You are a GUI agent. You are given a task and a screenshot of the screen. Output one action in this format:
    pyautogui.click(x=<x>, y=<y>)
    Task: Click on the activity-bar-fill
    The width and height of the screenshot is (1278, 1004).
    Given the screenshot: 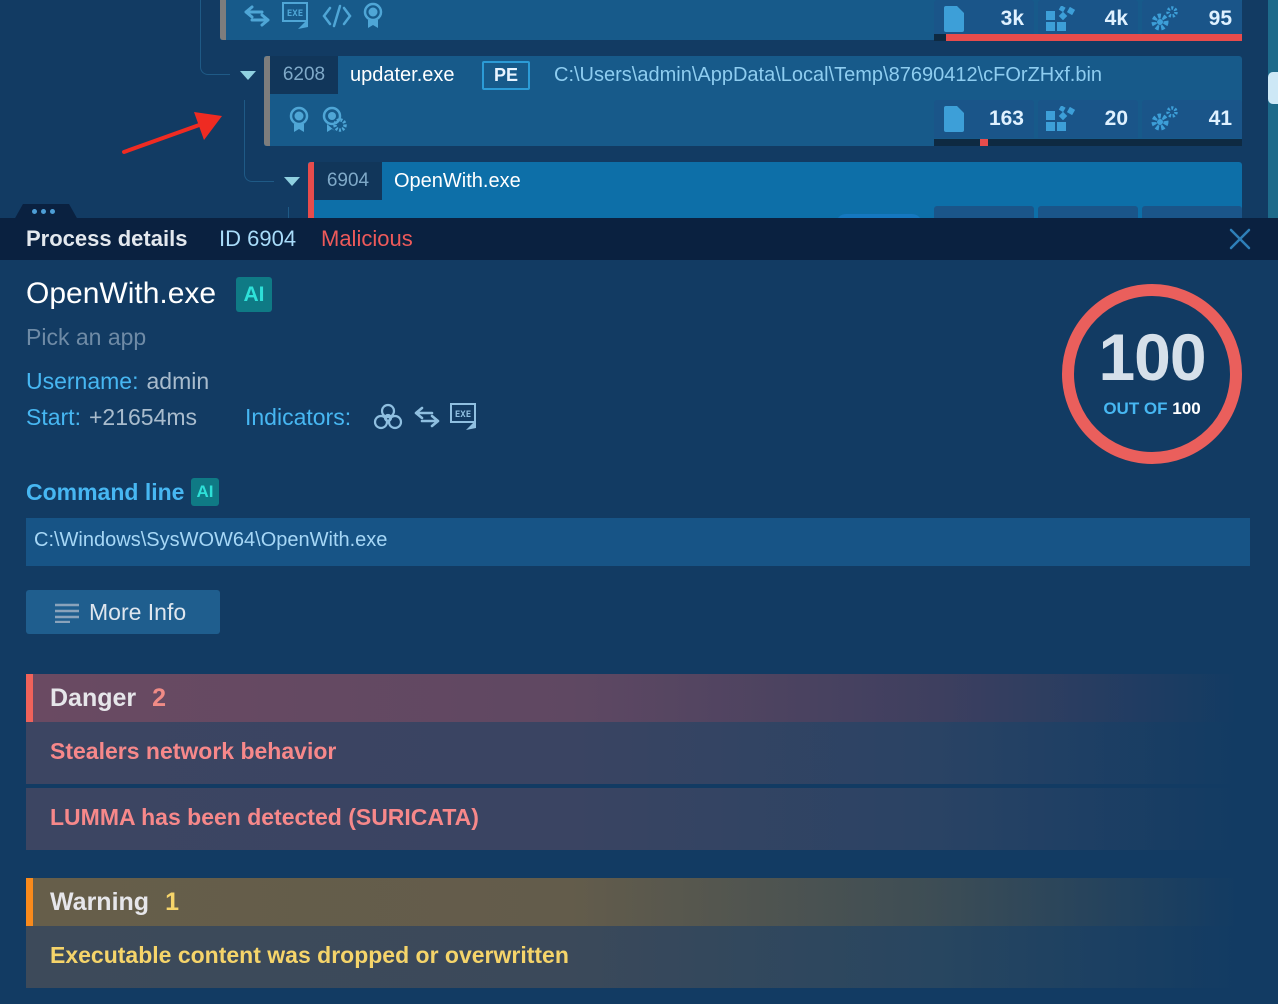 What is the action you would take?
    pyautogui.click(x=1094, y=37)
    